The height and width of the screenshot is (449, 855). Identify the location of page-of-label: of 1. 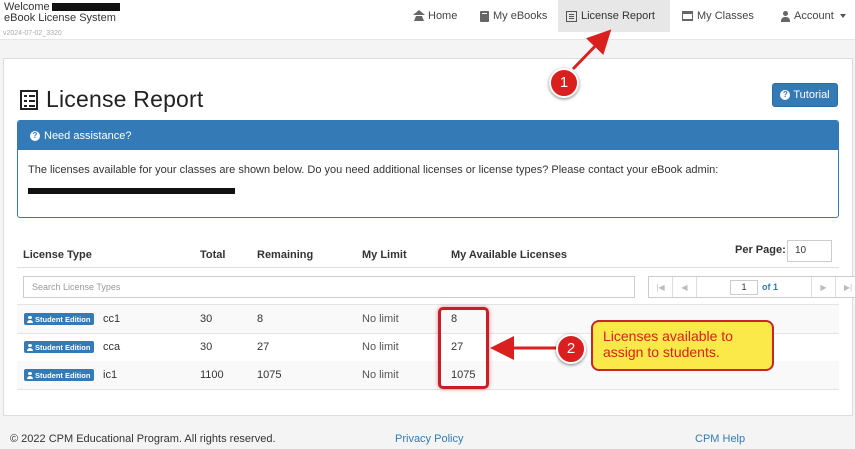
(769, 287).